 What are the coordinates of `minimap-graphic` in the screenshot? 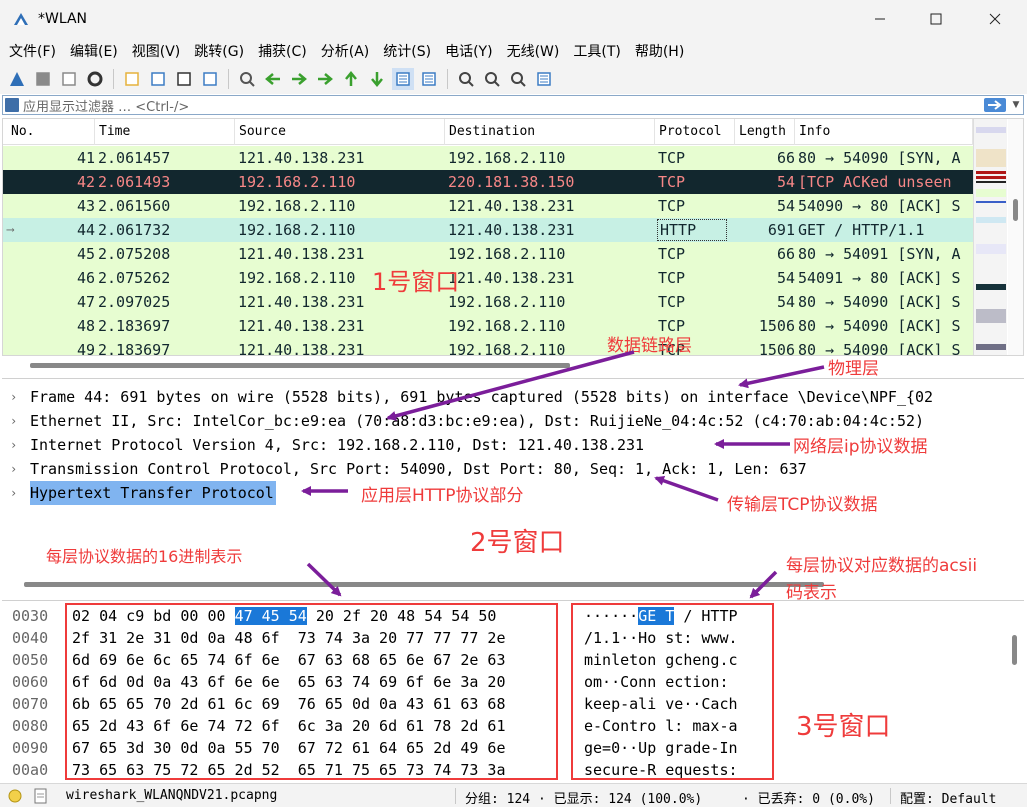 It's located at (991, 238).